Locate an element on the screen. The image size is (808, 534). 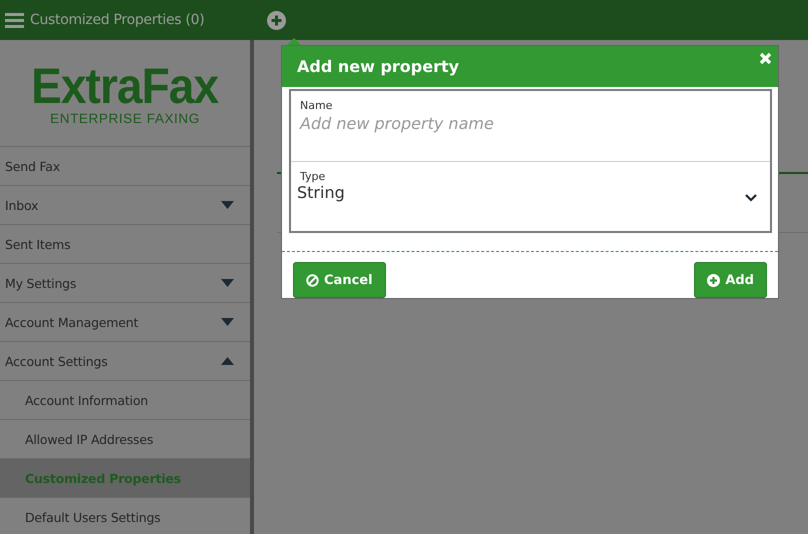
field-label: Type is located at coordinates (313, 176).